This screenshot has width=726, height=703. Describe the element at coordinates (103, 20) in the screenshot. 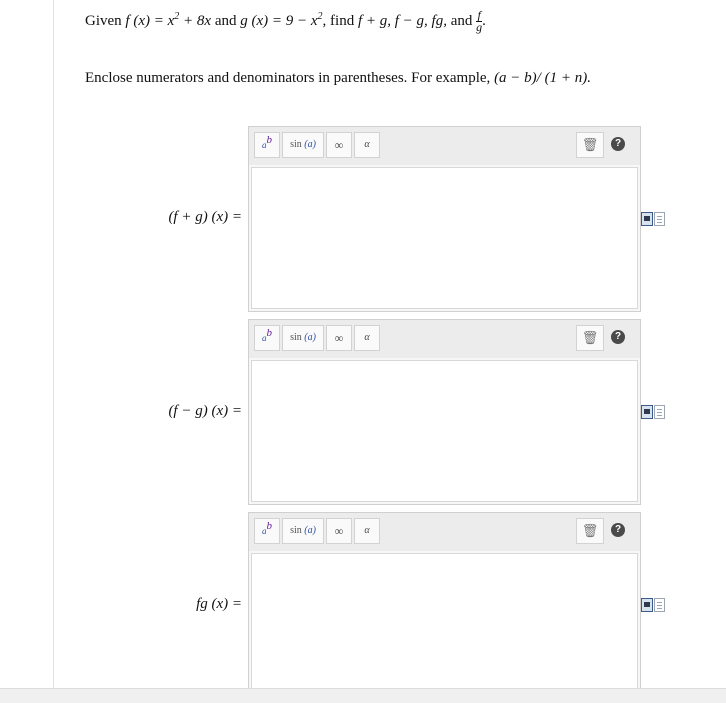

I see `given-text: Given` at that location.